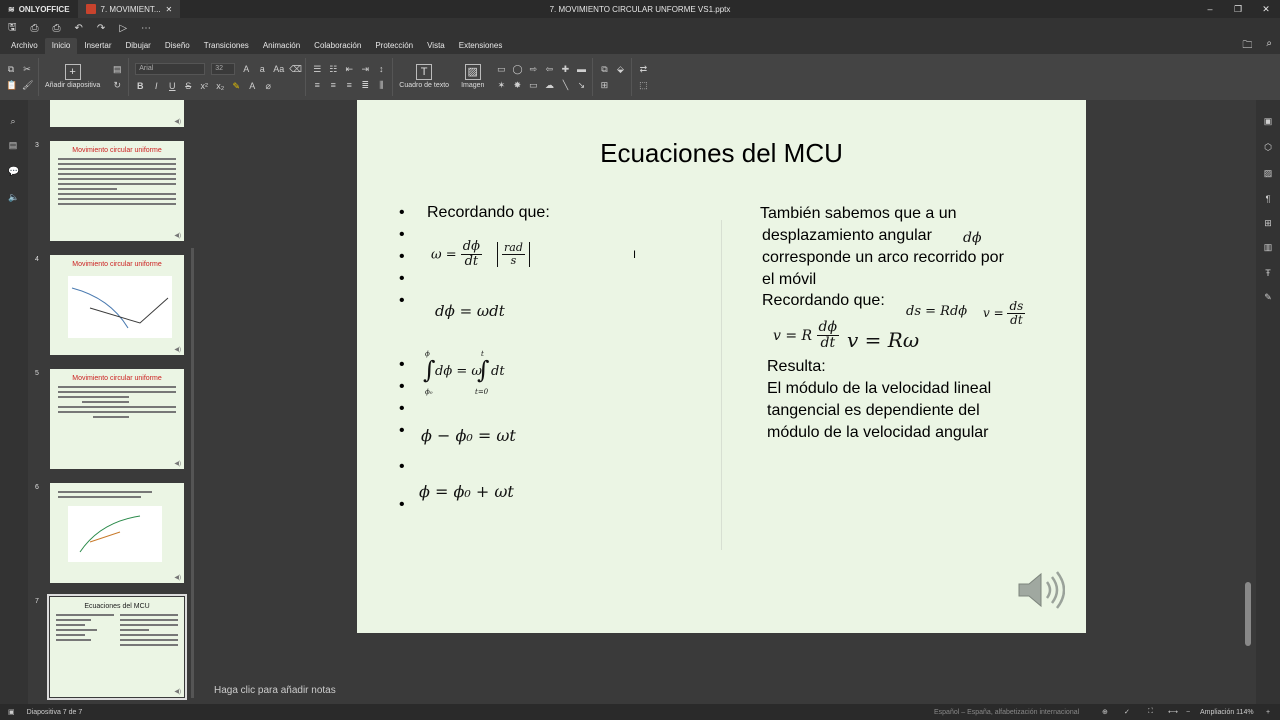 Image resolution: width=1280 pixels, height=720 pixels. Describe the element at coordinates (117, 305) in the screenshot. I see `slide-thumbnail-4: Movimiento circular uniforme ◀)` at that location.